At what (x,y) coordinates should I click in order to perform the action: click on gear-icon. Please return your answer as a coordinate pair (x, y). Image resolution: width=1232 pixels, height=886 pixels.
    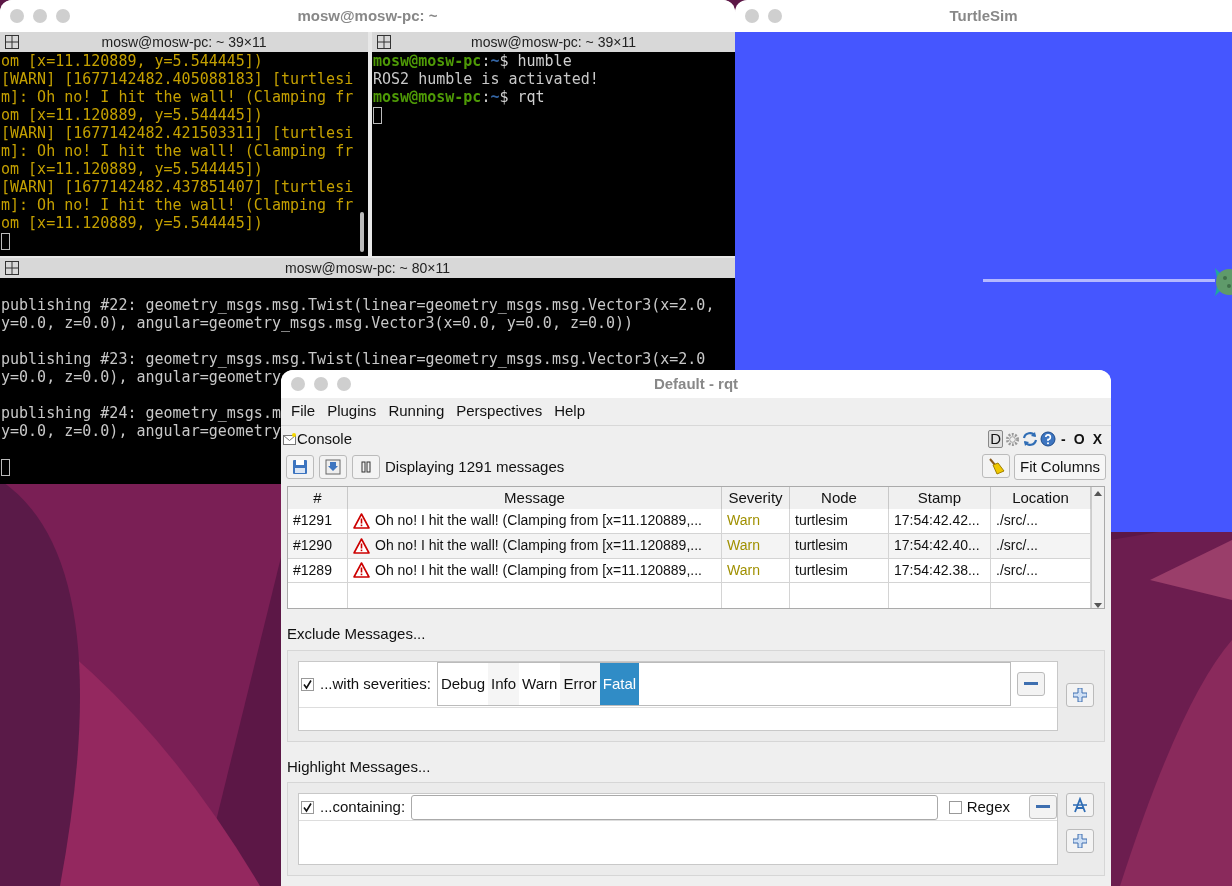
    Looking at the image, I should click on (1013, 439).